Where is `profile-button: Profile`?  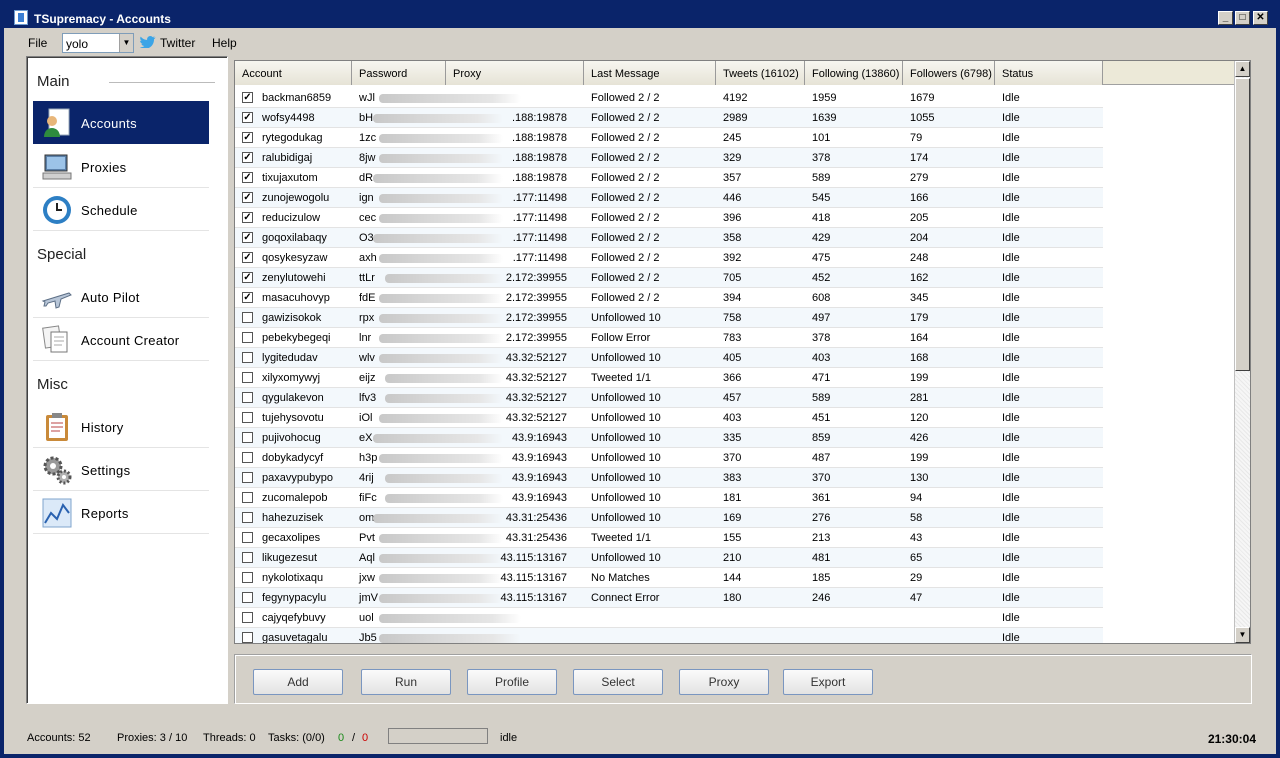
profile-button: Profile is located at coordinates (512, 682).